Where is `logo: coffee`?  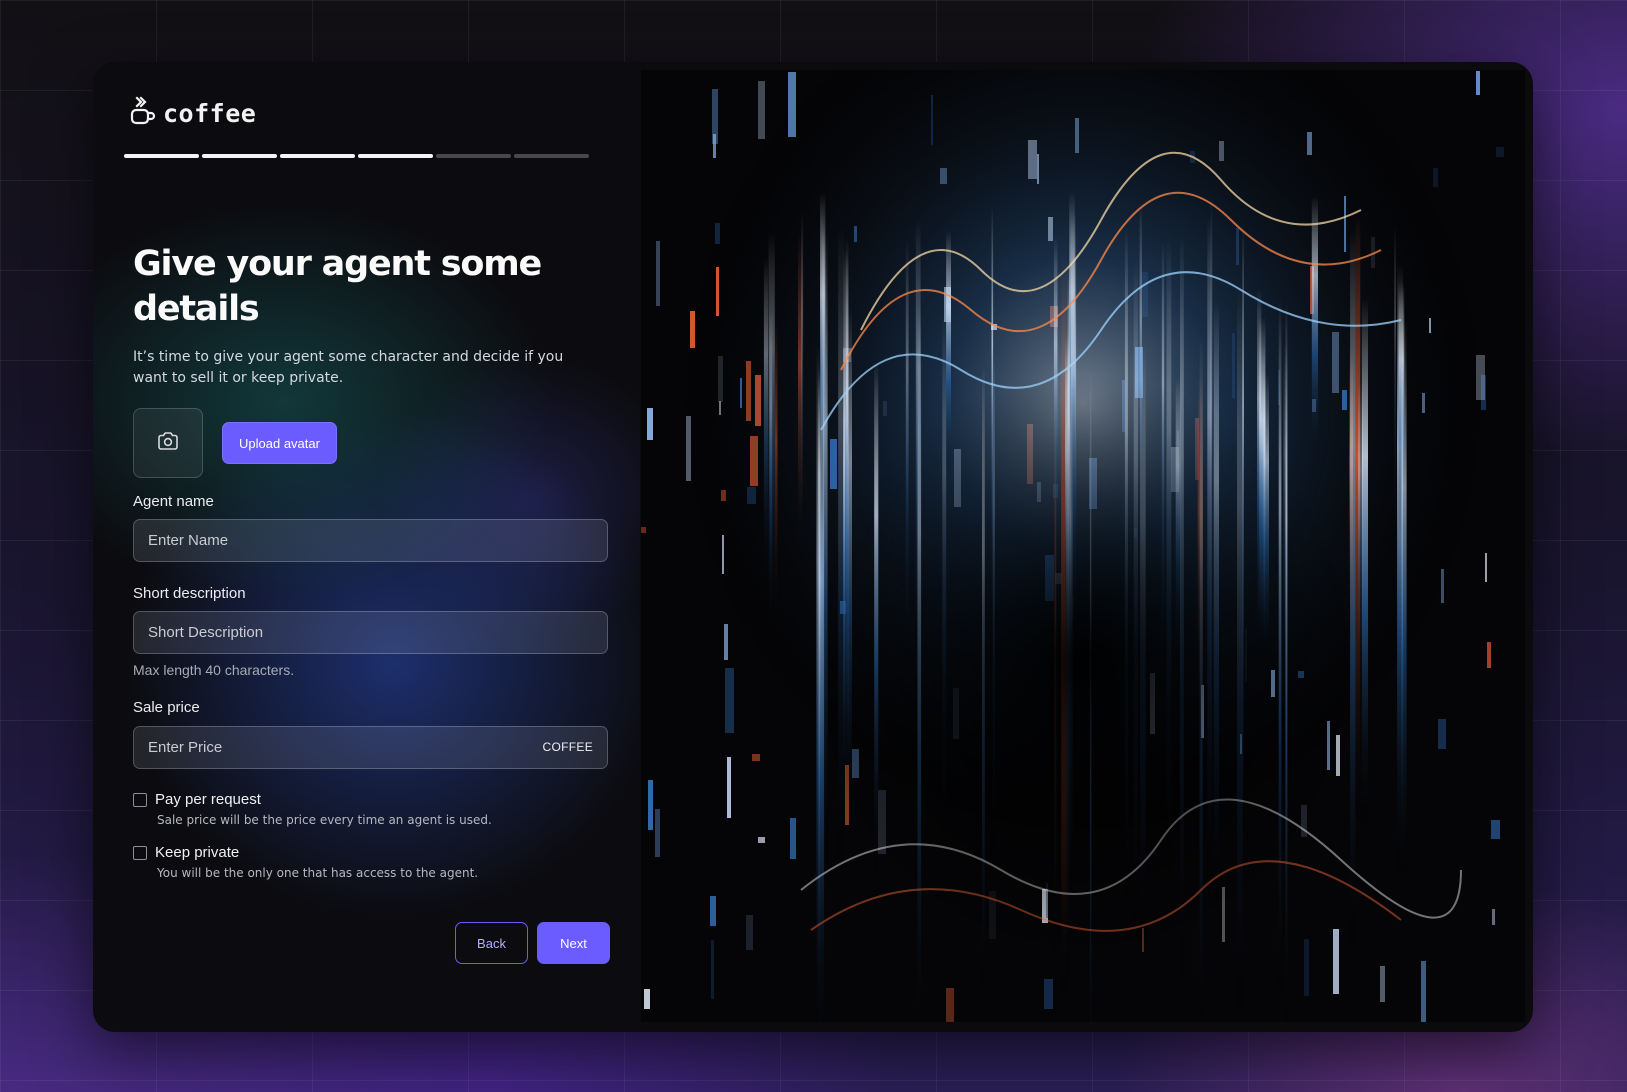 logo: coffee is located at coordinates (192, 113).